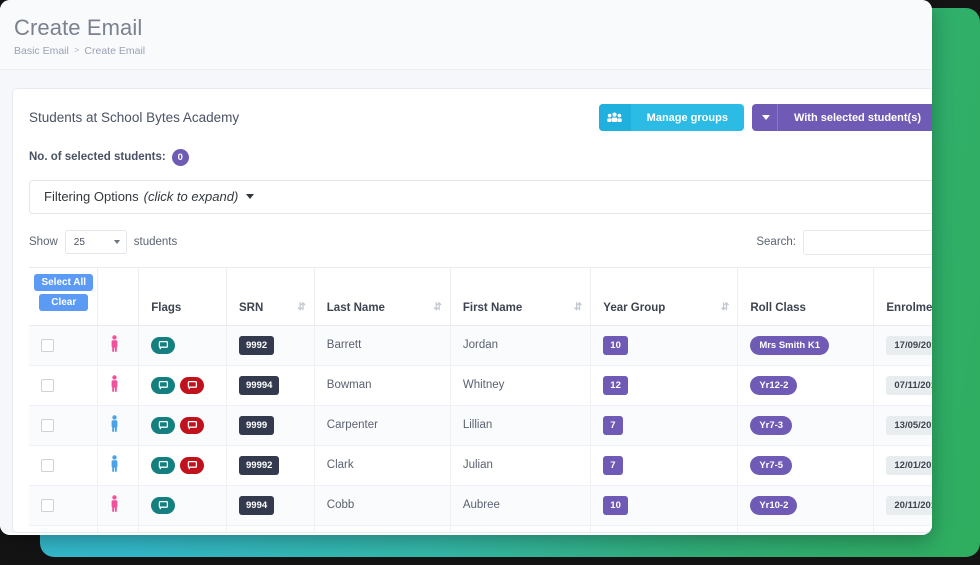 The height and width of the screenshot is (565, 980). I want to click on first-name-cell: Jordan, so click(521, 345).